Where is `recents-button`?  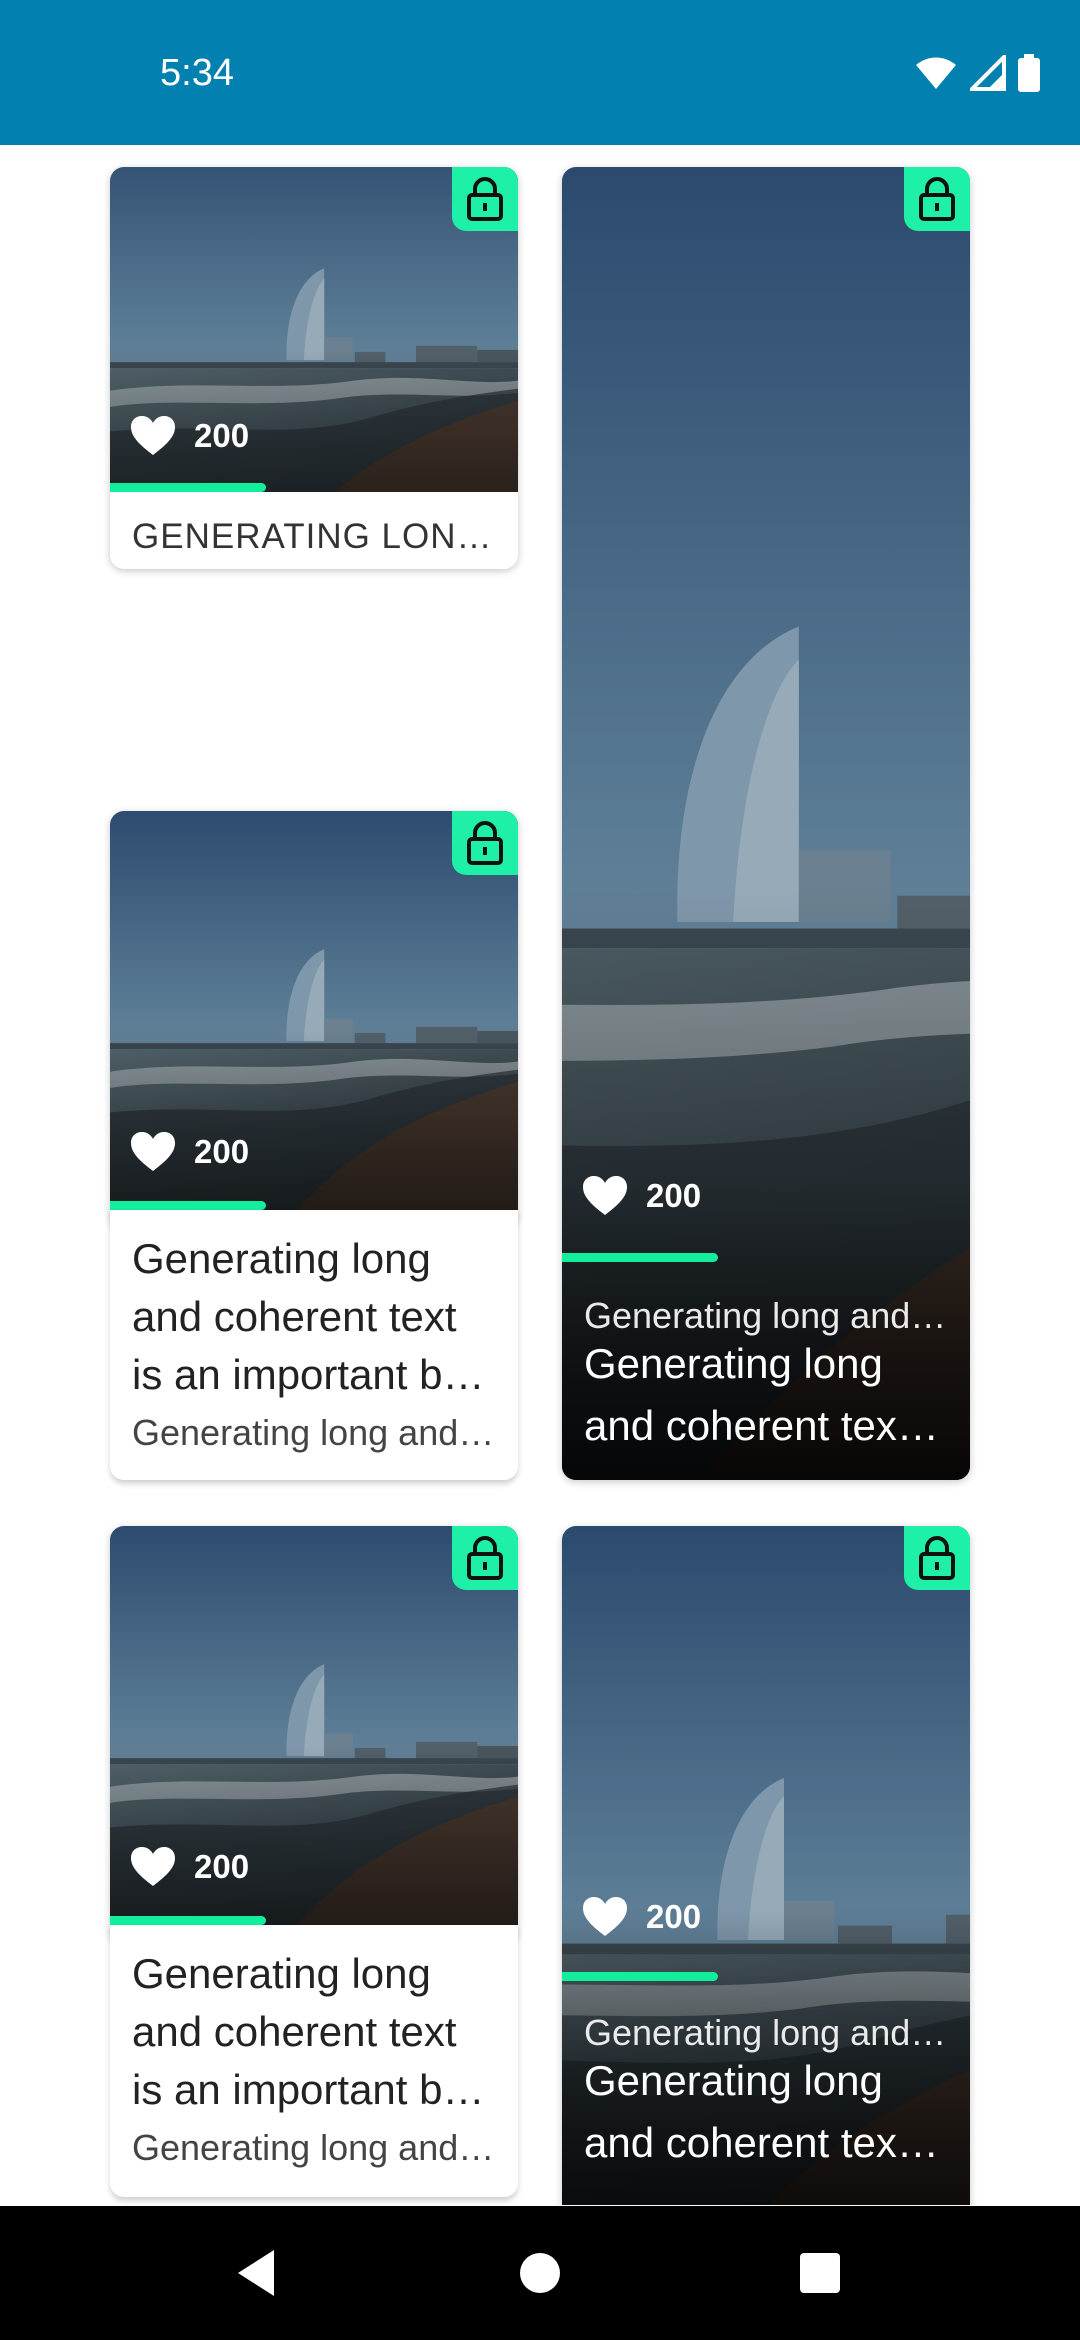 recents-button is located at coordinates (820, 2273).